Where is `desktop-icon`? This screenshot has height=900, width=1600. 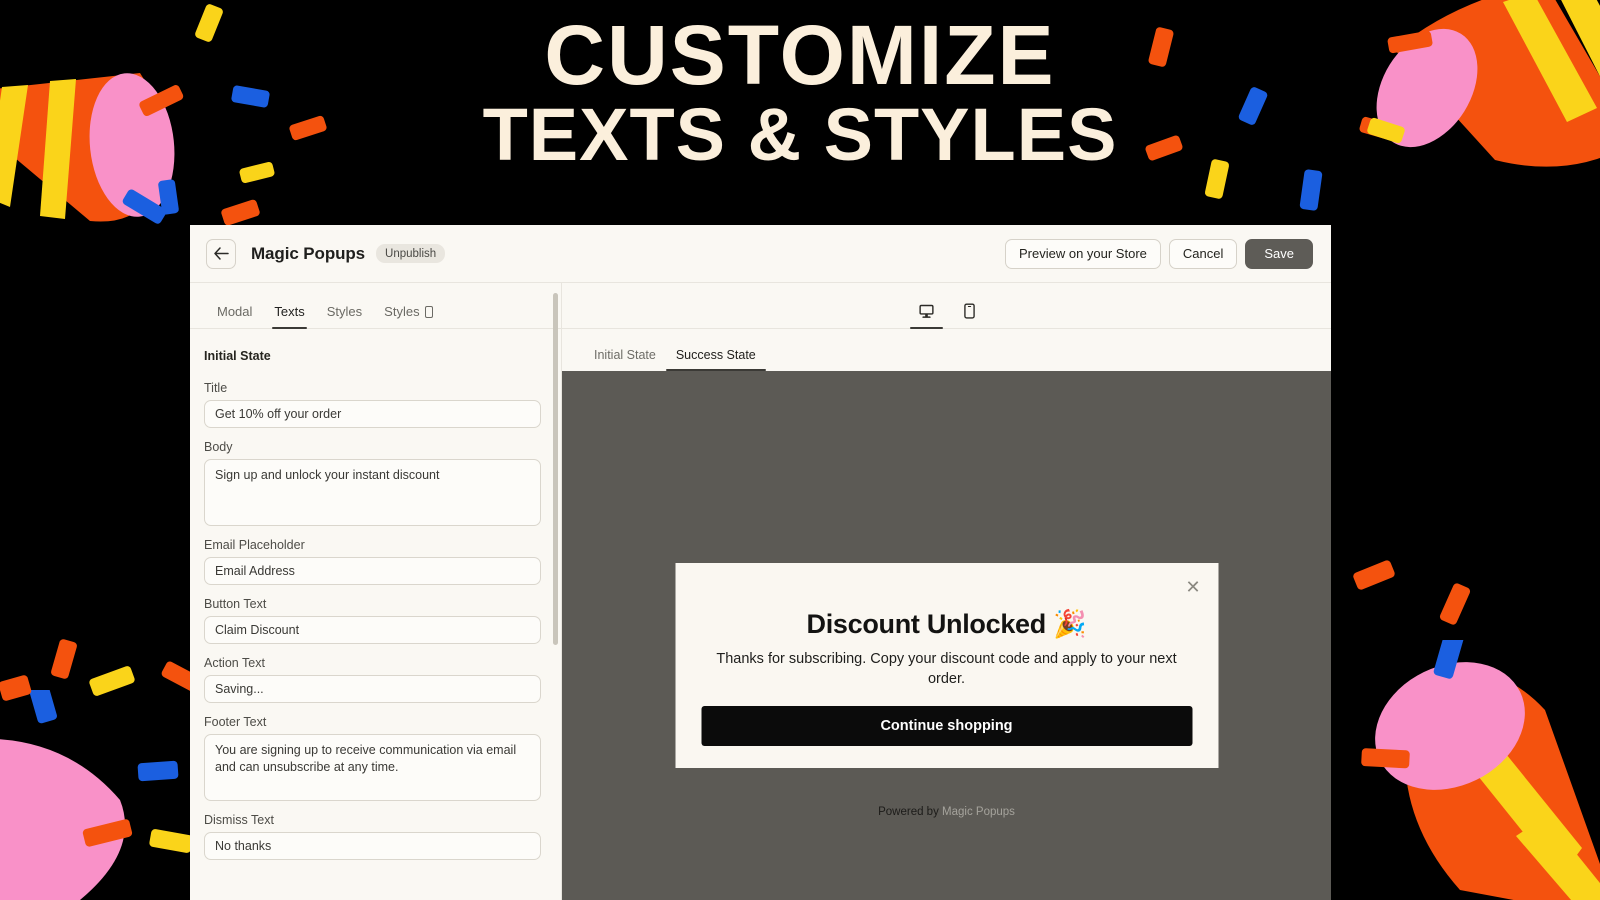 desktop-icon is located at coordinates (926, 311).